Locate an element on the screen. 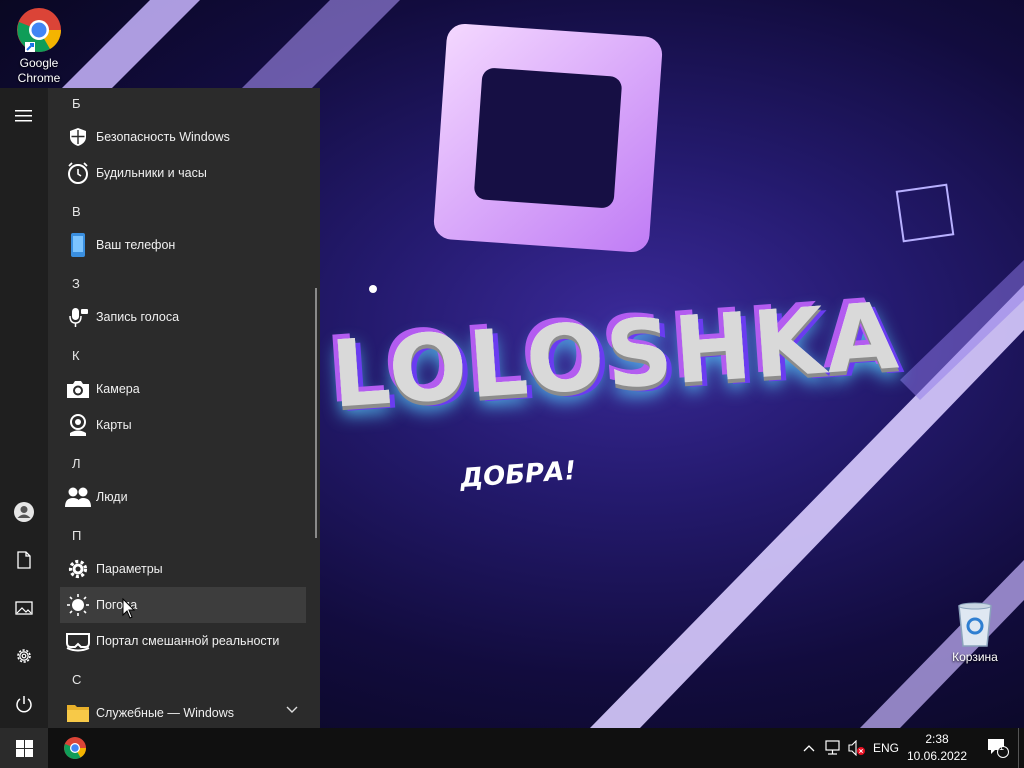  network-icon is located at coordinates (832, 747).